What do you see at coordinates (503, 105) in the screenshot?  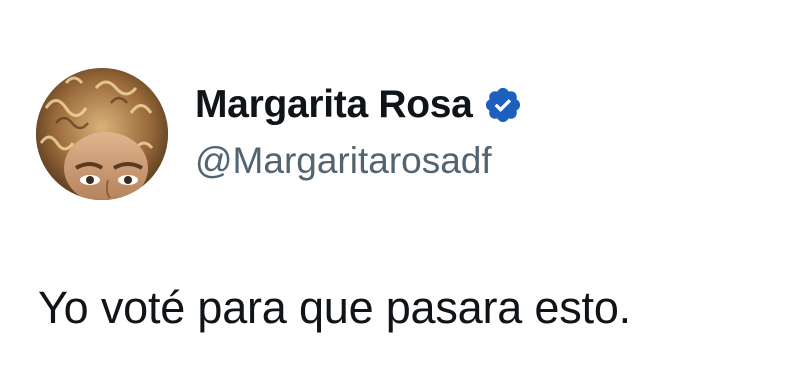 I see `verified-badge-icon` at bounding box center [503, 105].